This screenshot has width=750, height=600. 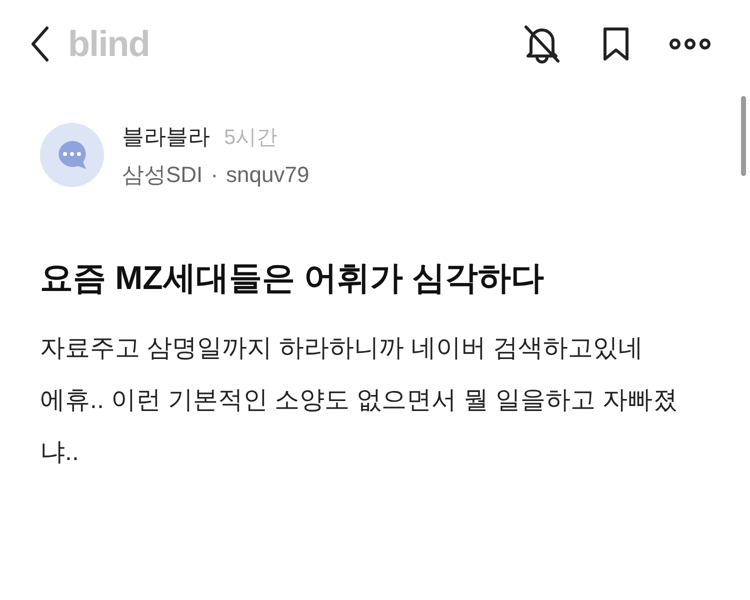 I want to click on avatar-icon, so click(x=72, y=155).